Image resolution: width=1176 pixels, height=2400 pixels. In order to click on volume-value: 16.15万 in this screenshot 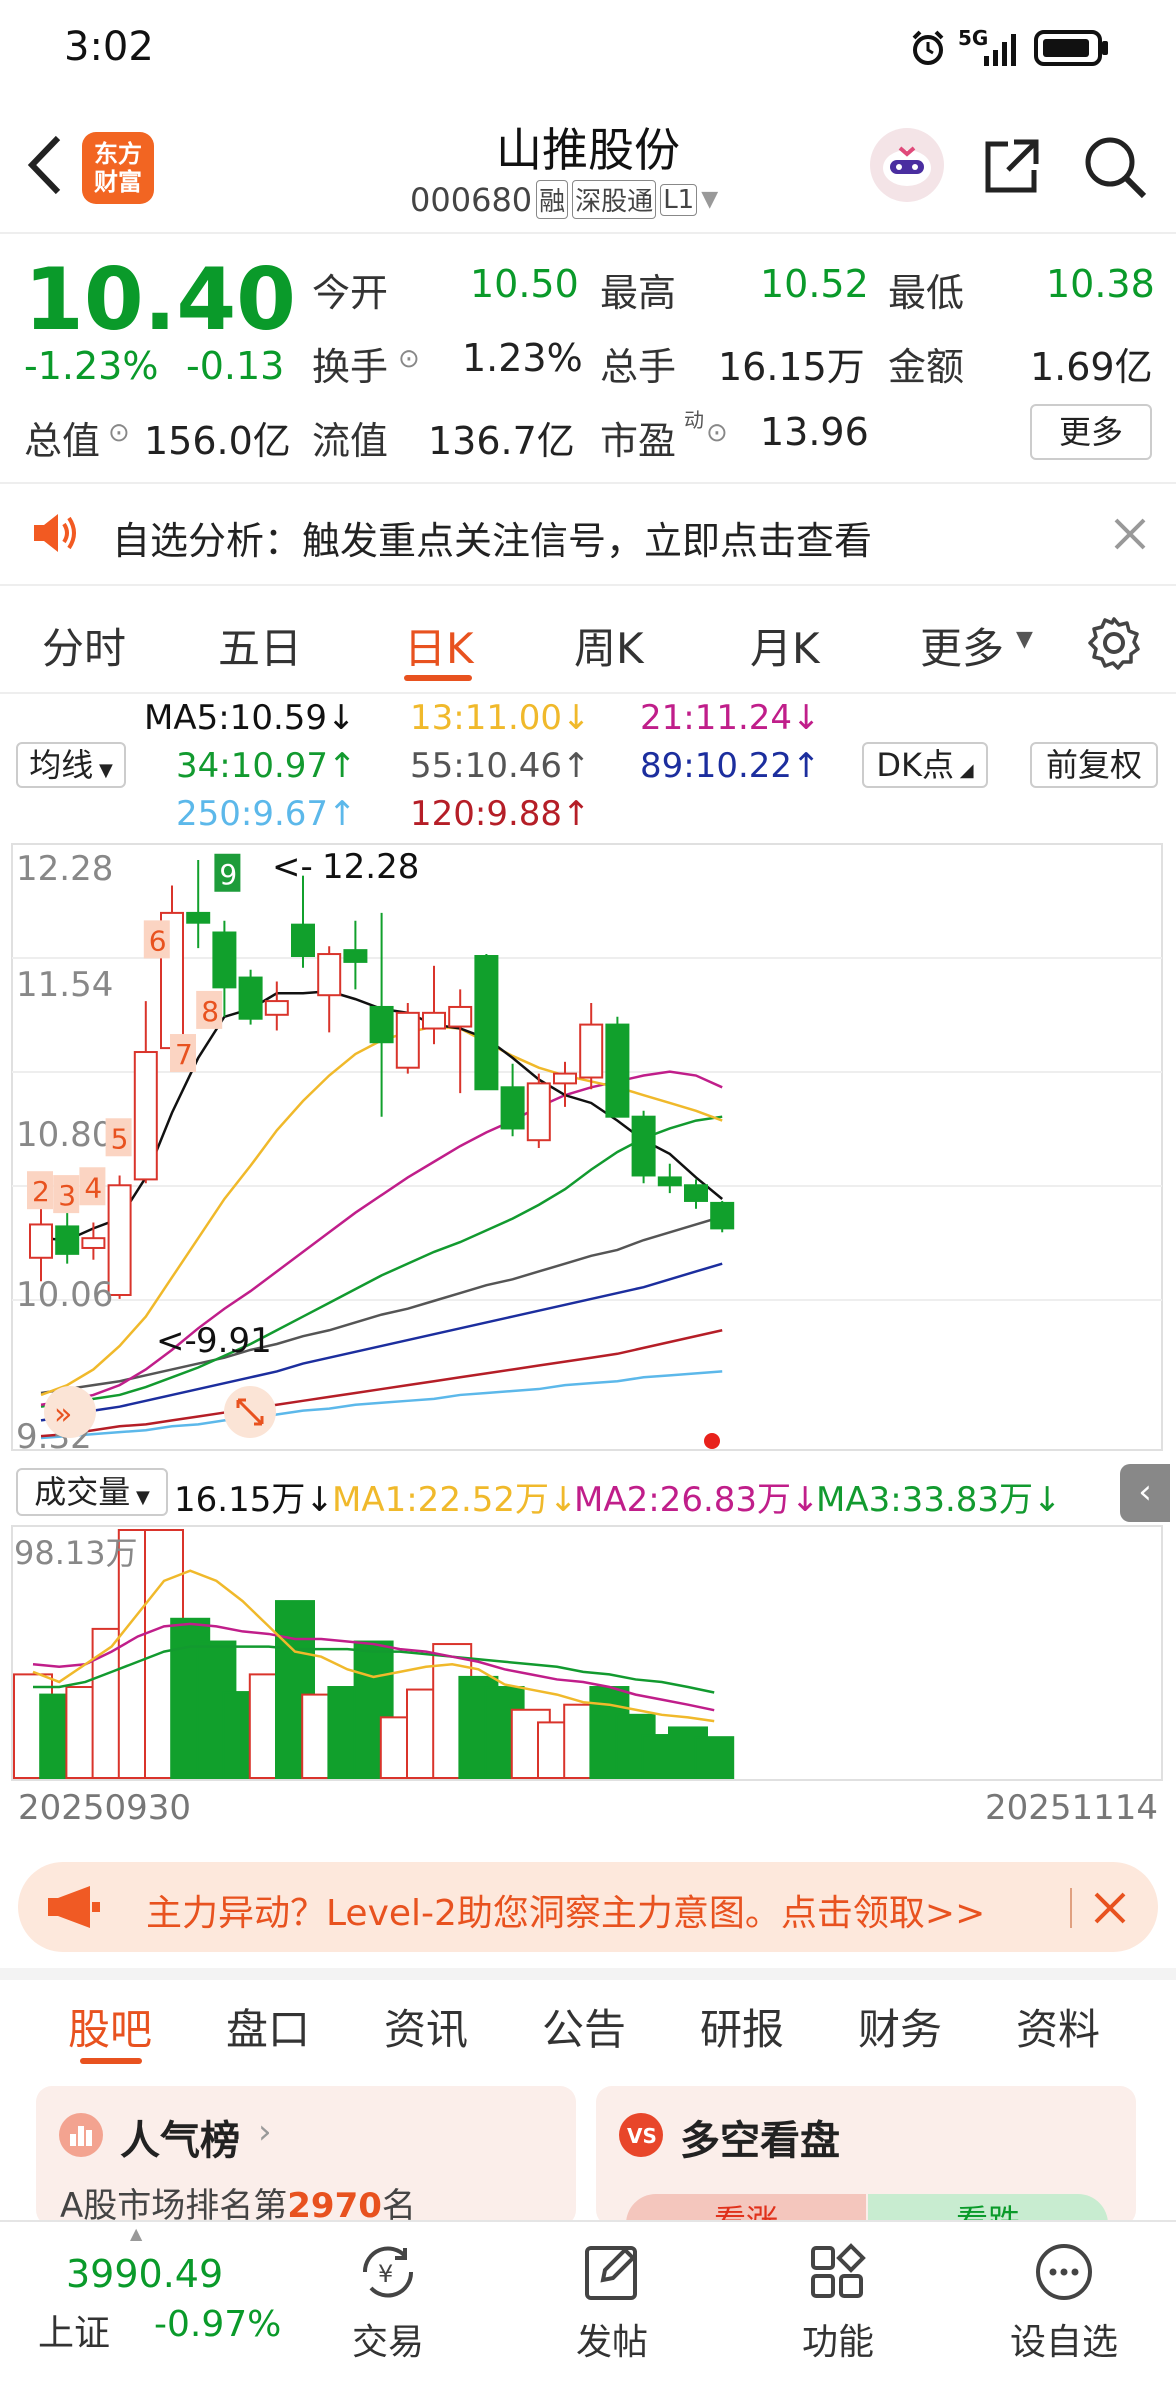, I will do `click(791, 367)`.